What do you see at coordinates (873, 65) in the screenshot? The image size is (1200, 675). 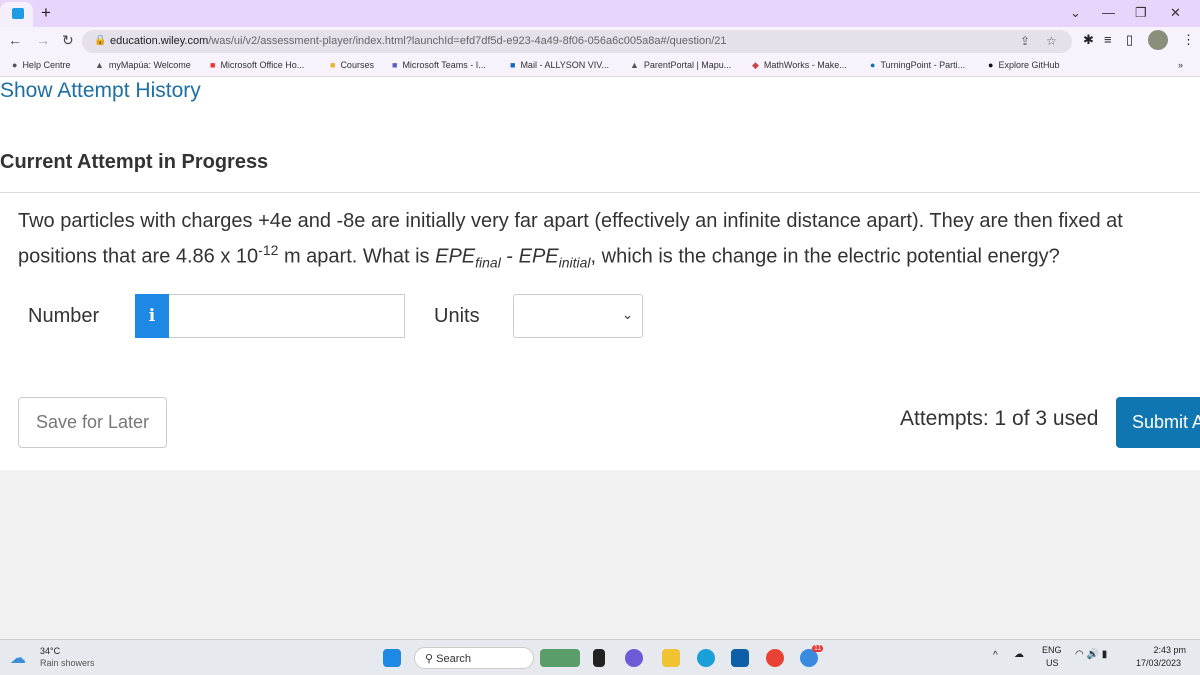 I see `turningpoint-icon: ●` at bounding box center [873, 65].